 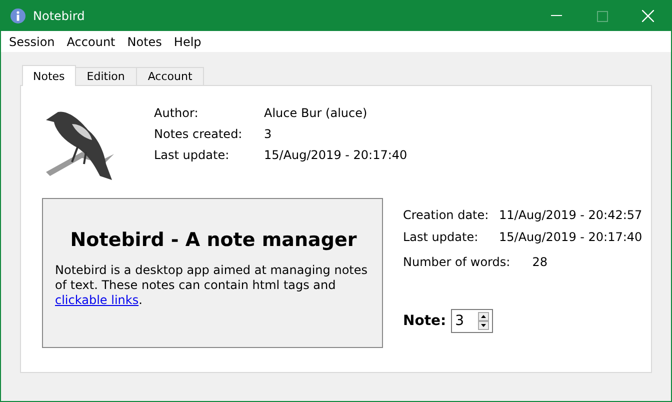 I want to click on note-spinner: 3, so click(x=472, y=321).